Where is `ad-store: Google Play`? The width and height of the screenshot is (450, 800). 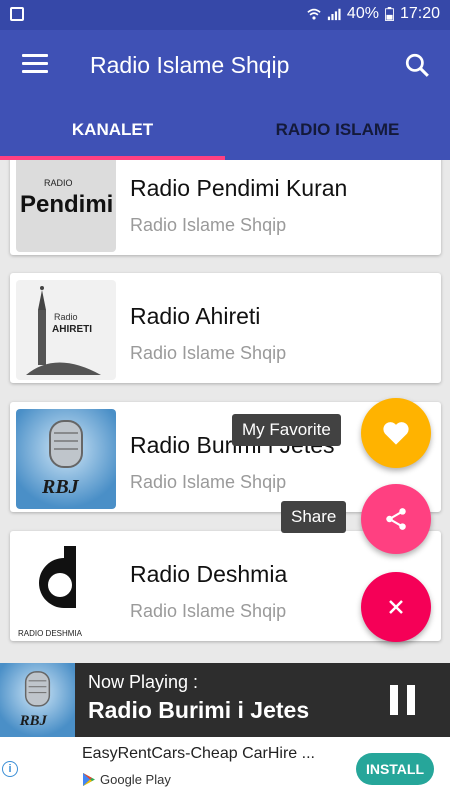 ad-store: Google Play is located at coordinates (126, 779).